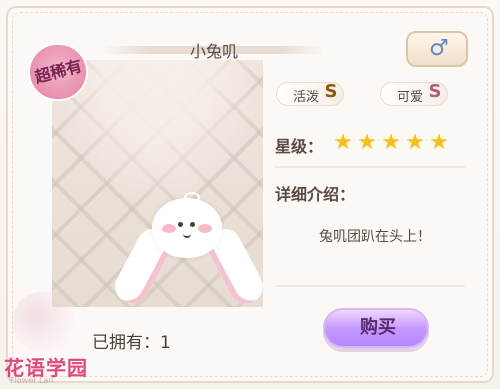 The width and height of the screenshot is (500, 389). Describe the element at coordinates (213, 51) in the screenshot. I see `item-title: 小兔叽` at that location.